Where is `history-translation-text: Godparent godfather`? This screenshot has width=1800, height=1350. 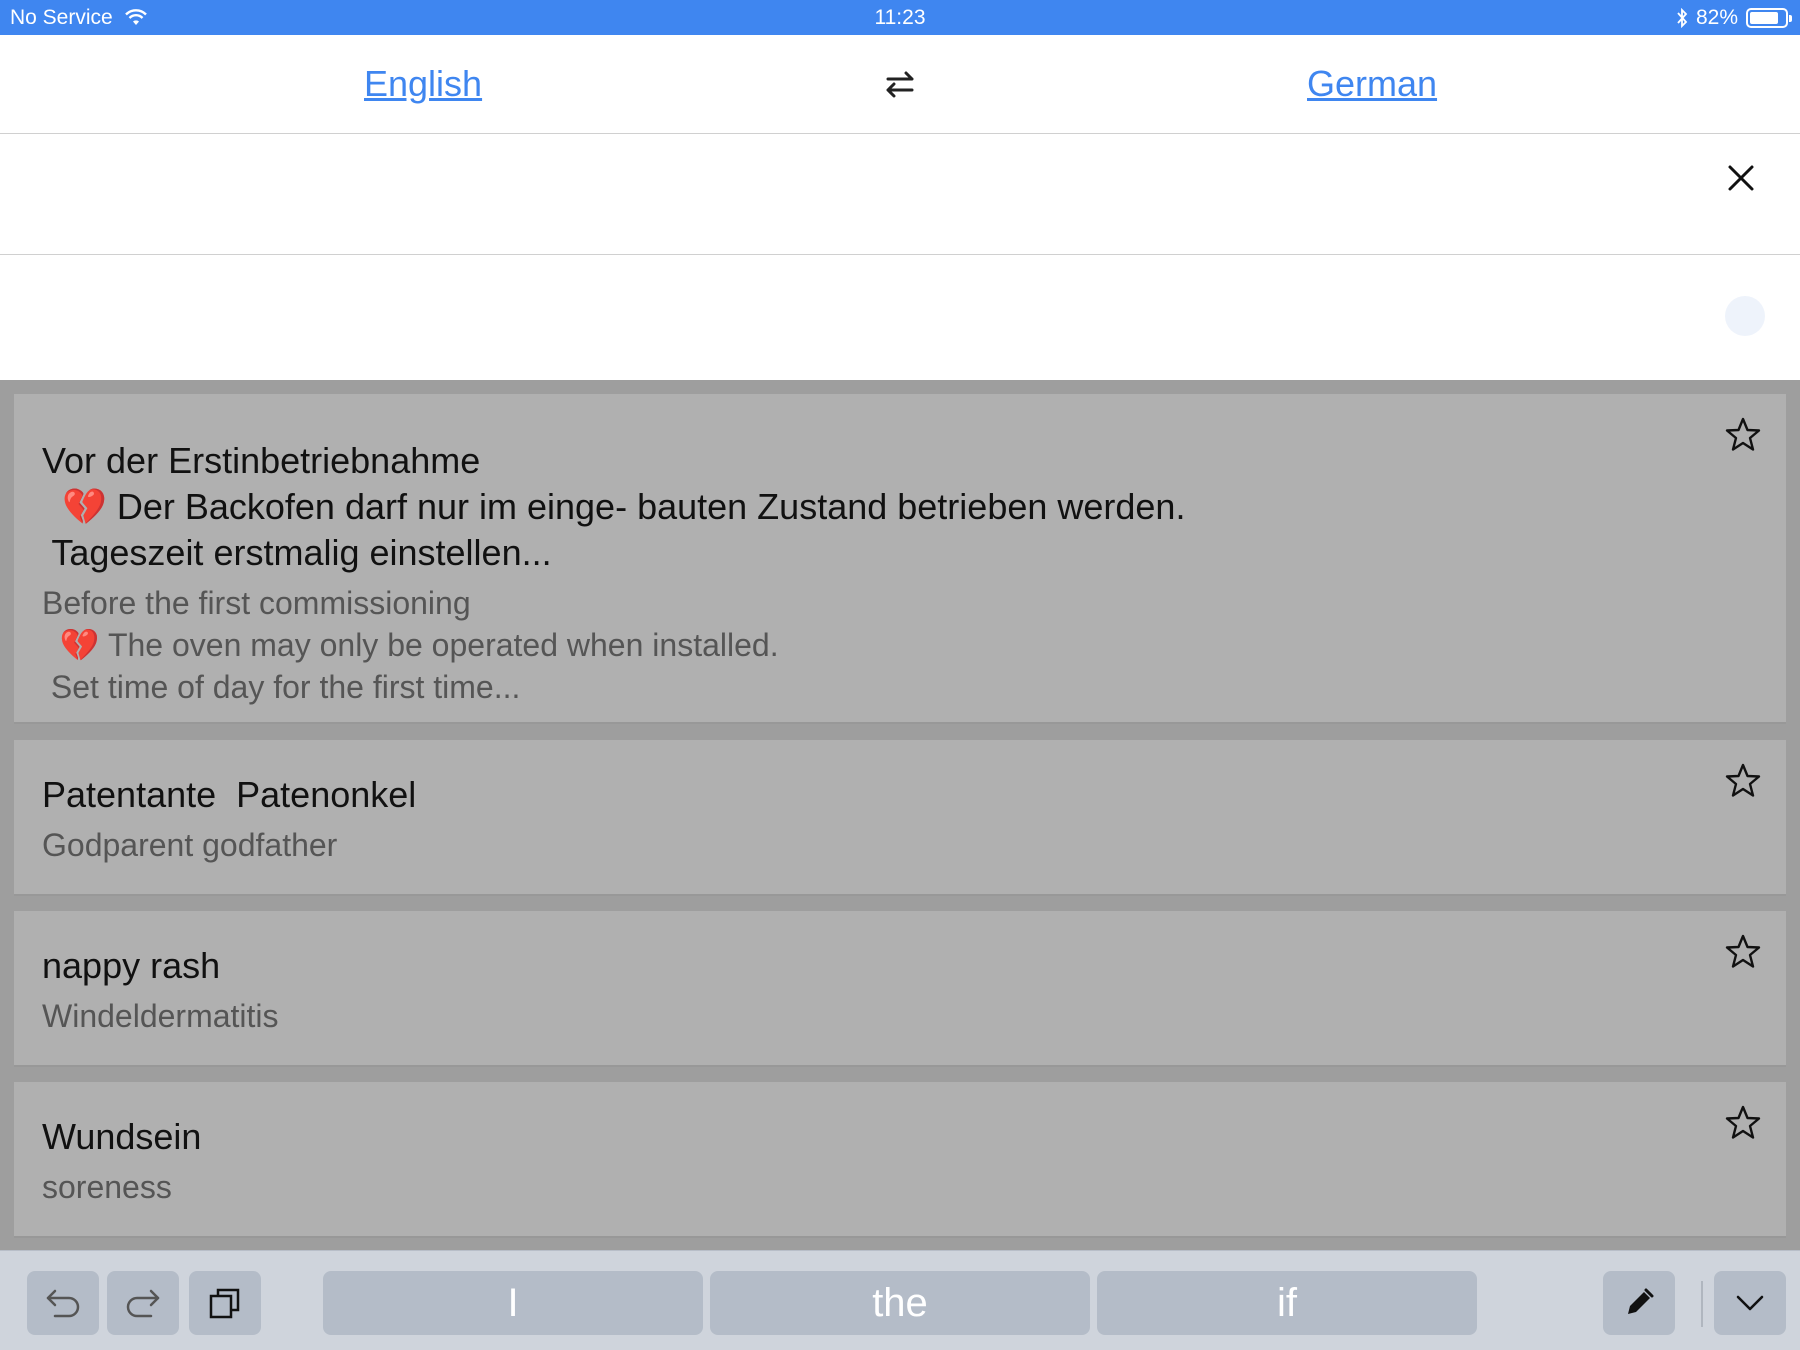 history-translation-text: Godparent godfather is located at coordinates (190, 845).